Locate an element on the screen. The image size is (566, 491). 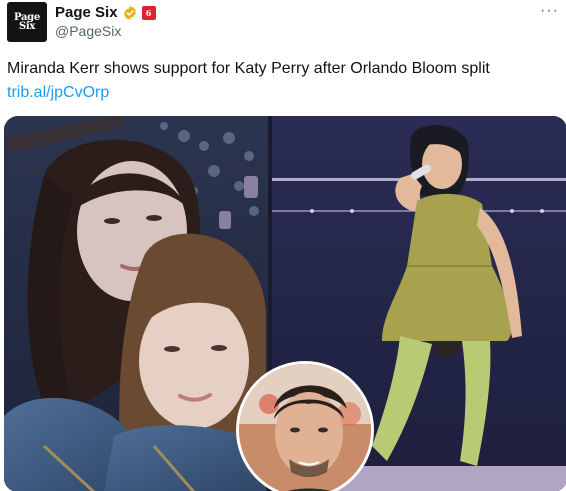
inset-portrait-image is located at coordinates (305, 427).